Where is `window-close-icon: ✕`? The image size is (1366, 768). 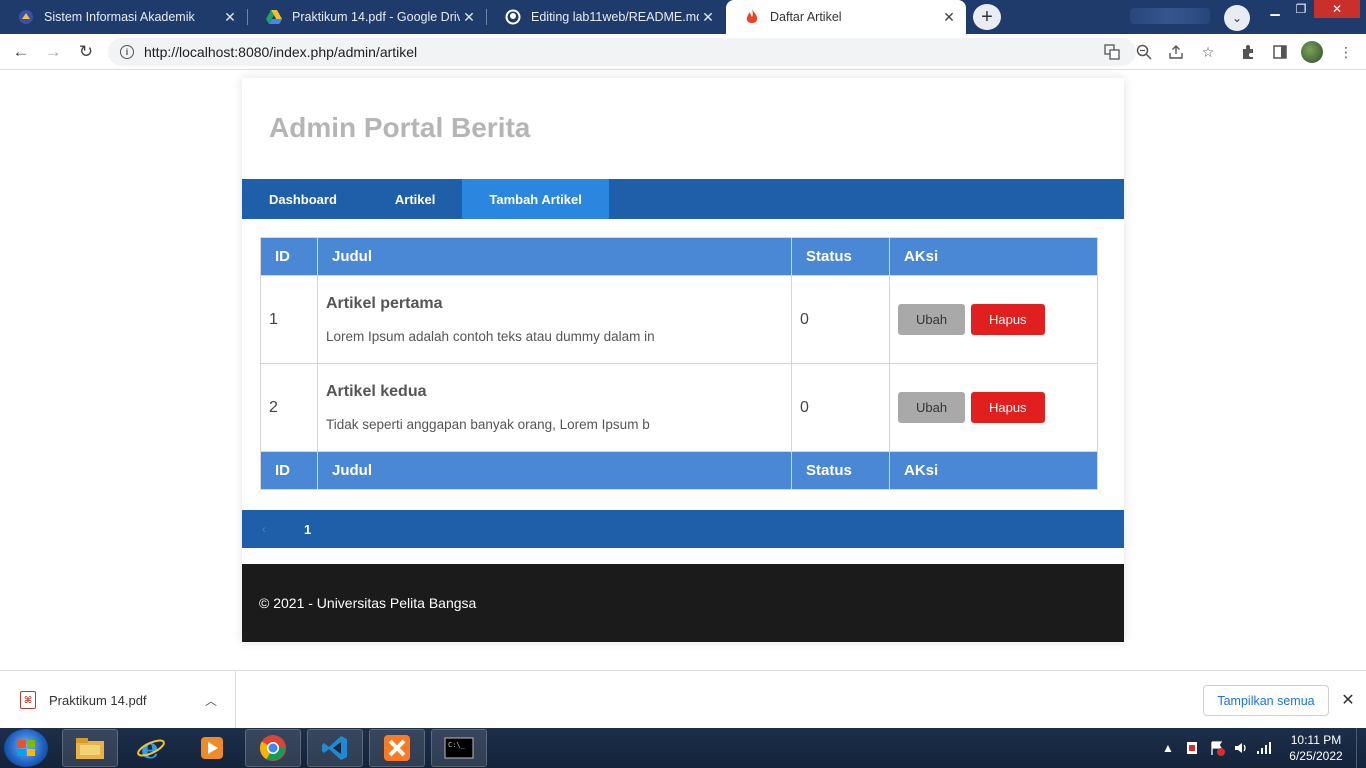
window-close-icon: ✕ is located at coordinates (1337, 9).